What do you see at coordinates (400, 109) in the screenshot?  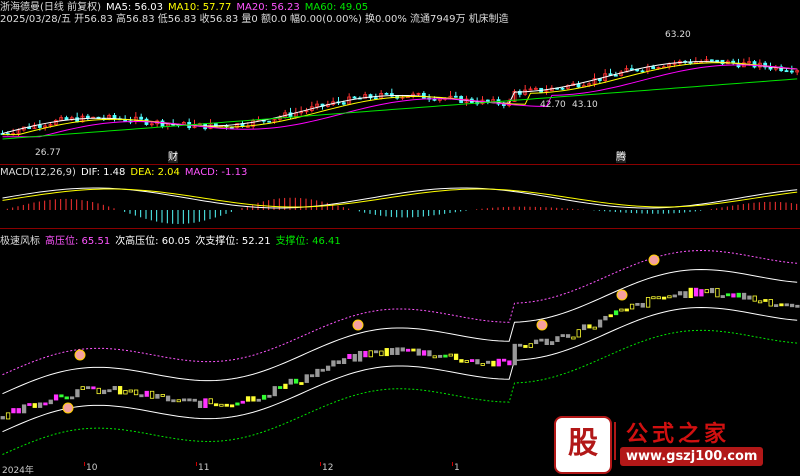 I see `ma60-line` at bounding box center [400, 109].